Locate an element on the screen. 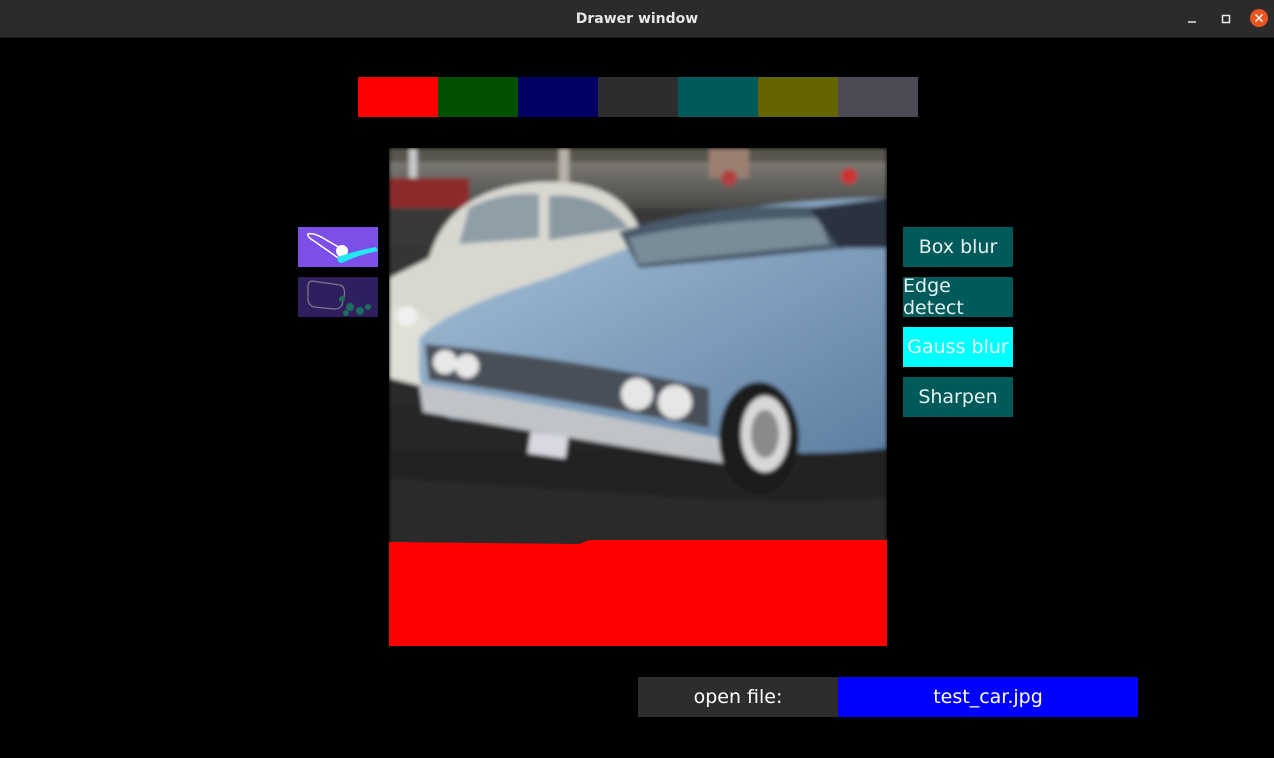 This screenshot has width=1274, height=758. file-name-field: test_car.jpg is located at coordinates (988, 697).